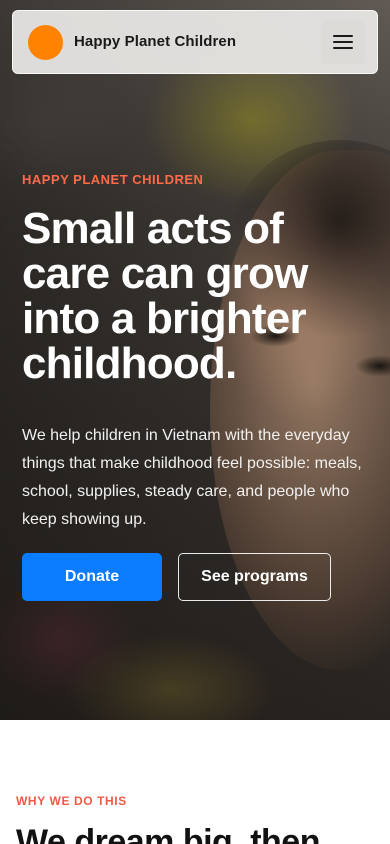 The height and width of the screenshot is (844, 390). I want to click on section-title: We dream big, then, so click(168, 833).